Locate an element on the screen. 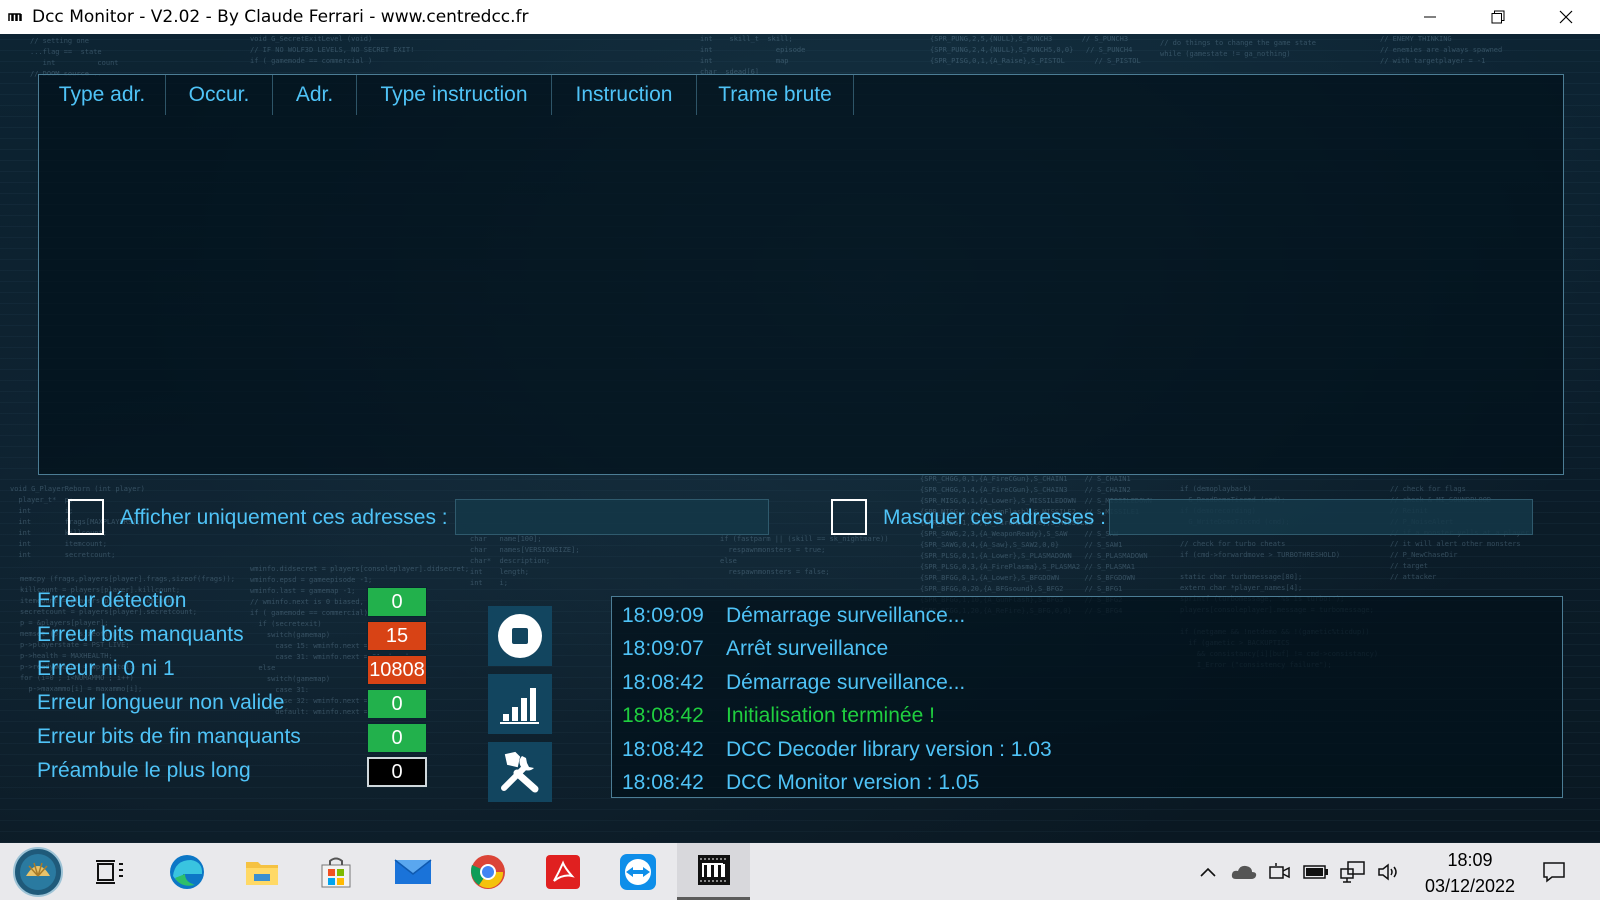 The image size is (1600, 900). battery-icon is located at coordinates (1315, 871).